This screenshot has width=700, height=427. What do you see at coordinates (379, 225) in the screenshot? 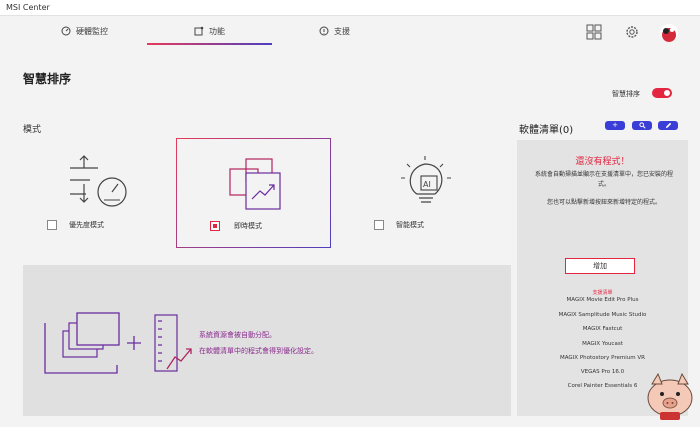
I see `ai-mode-checkbox` at bounding box center [379, 225].